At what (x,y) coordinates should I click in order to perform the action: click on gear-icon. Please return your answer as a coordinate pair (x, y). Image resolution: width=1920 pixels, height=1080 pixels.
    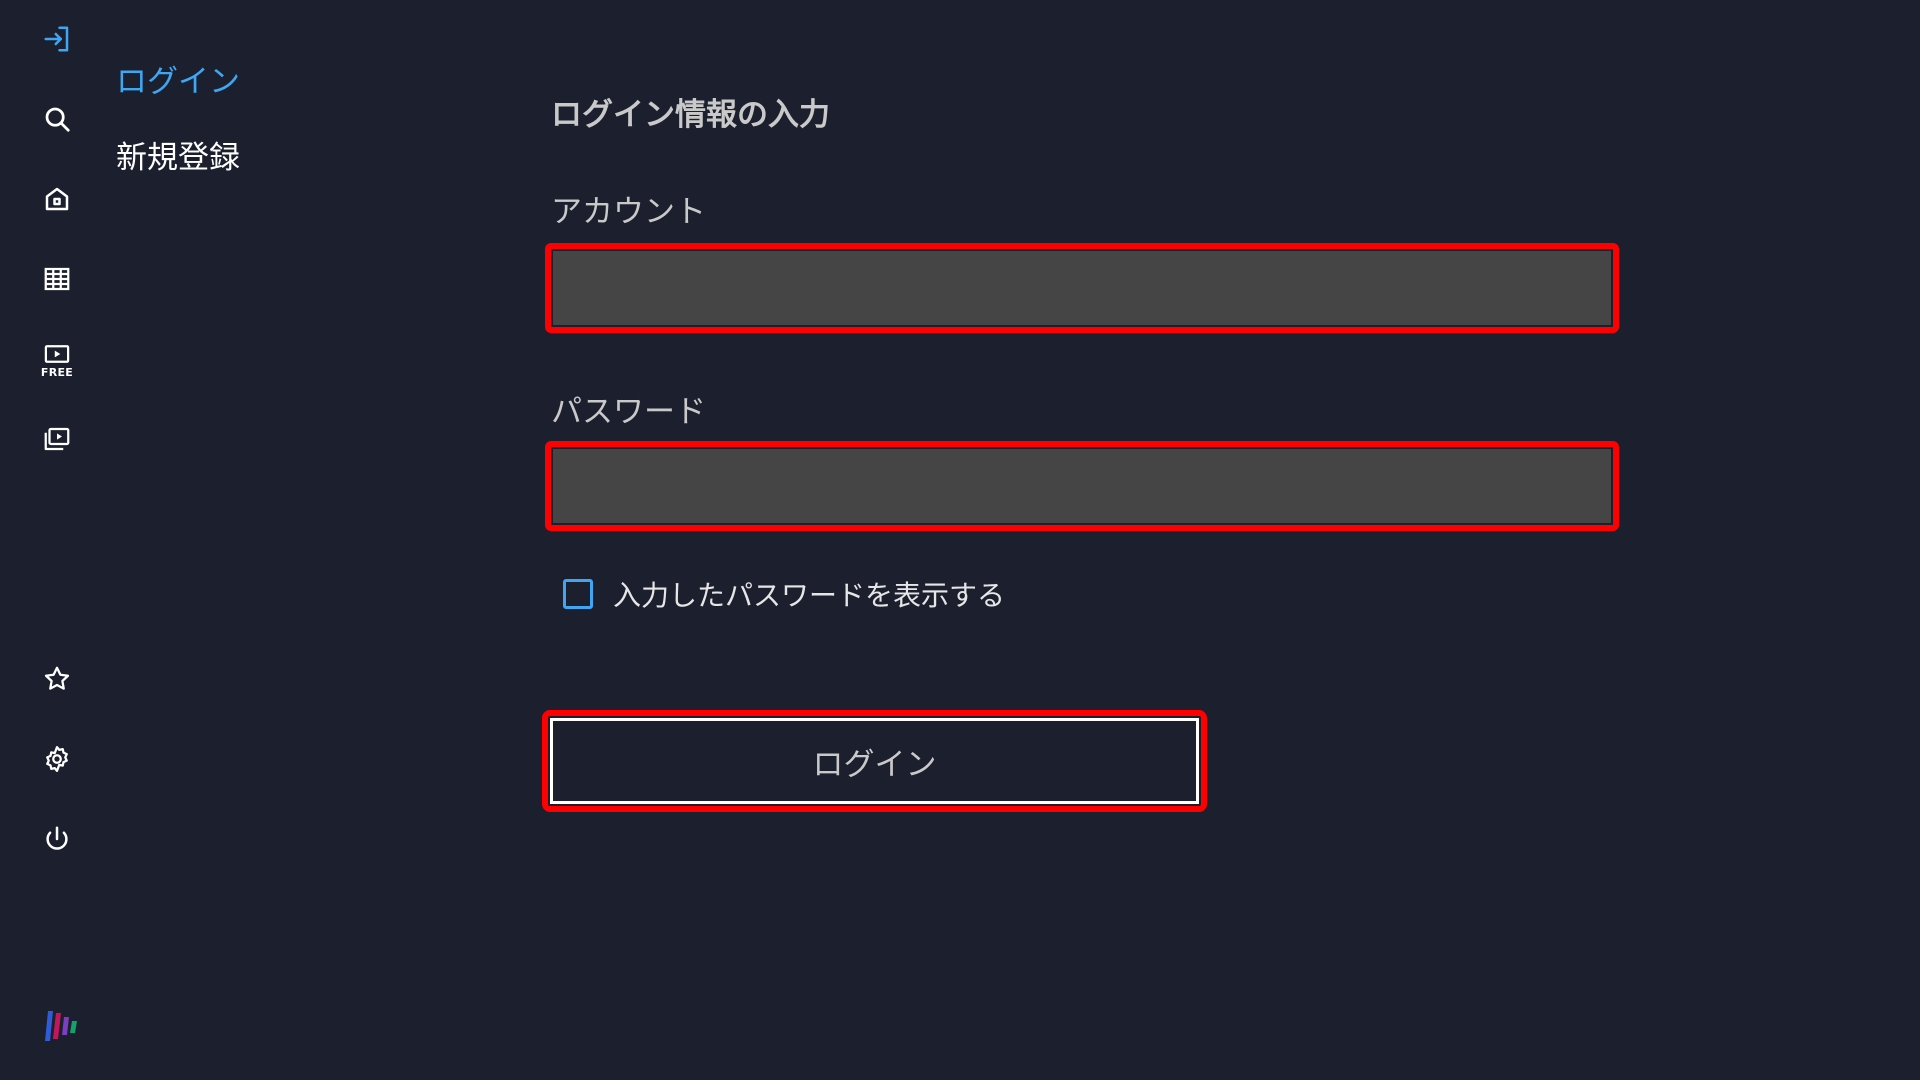
    Looking at the image, I should click on (57, 759).